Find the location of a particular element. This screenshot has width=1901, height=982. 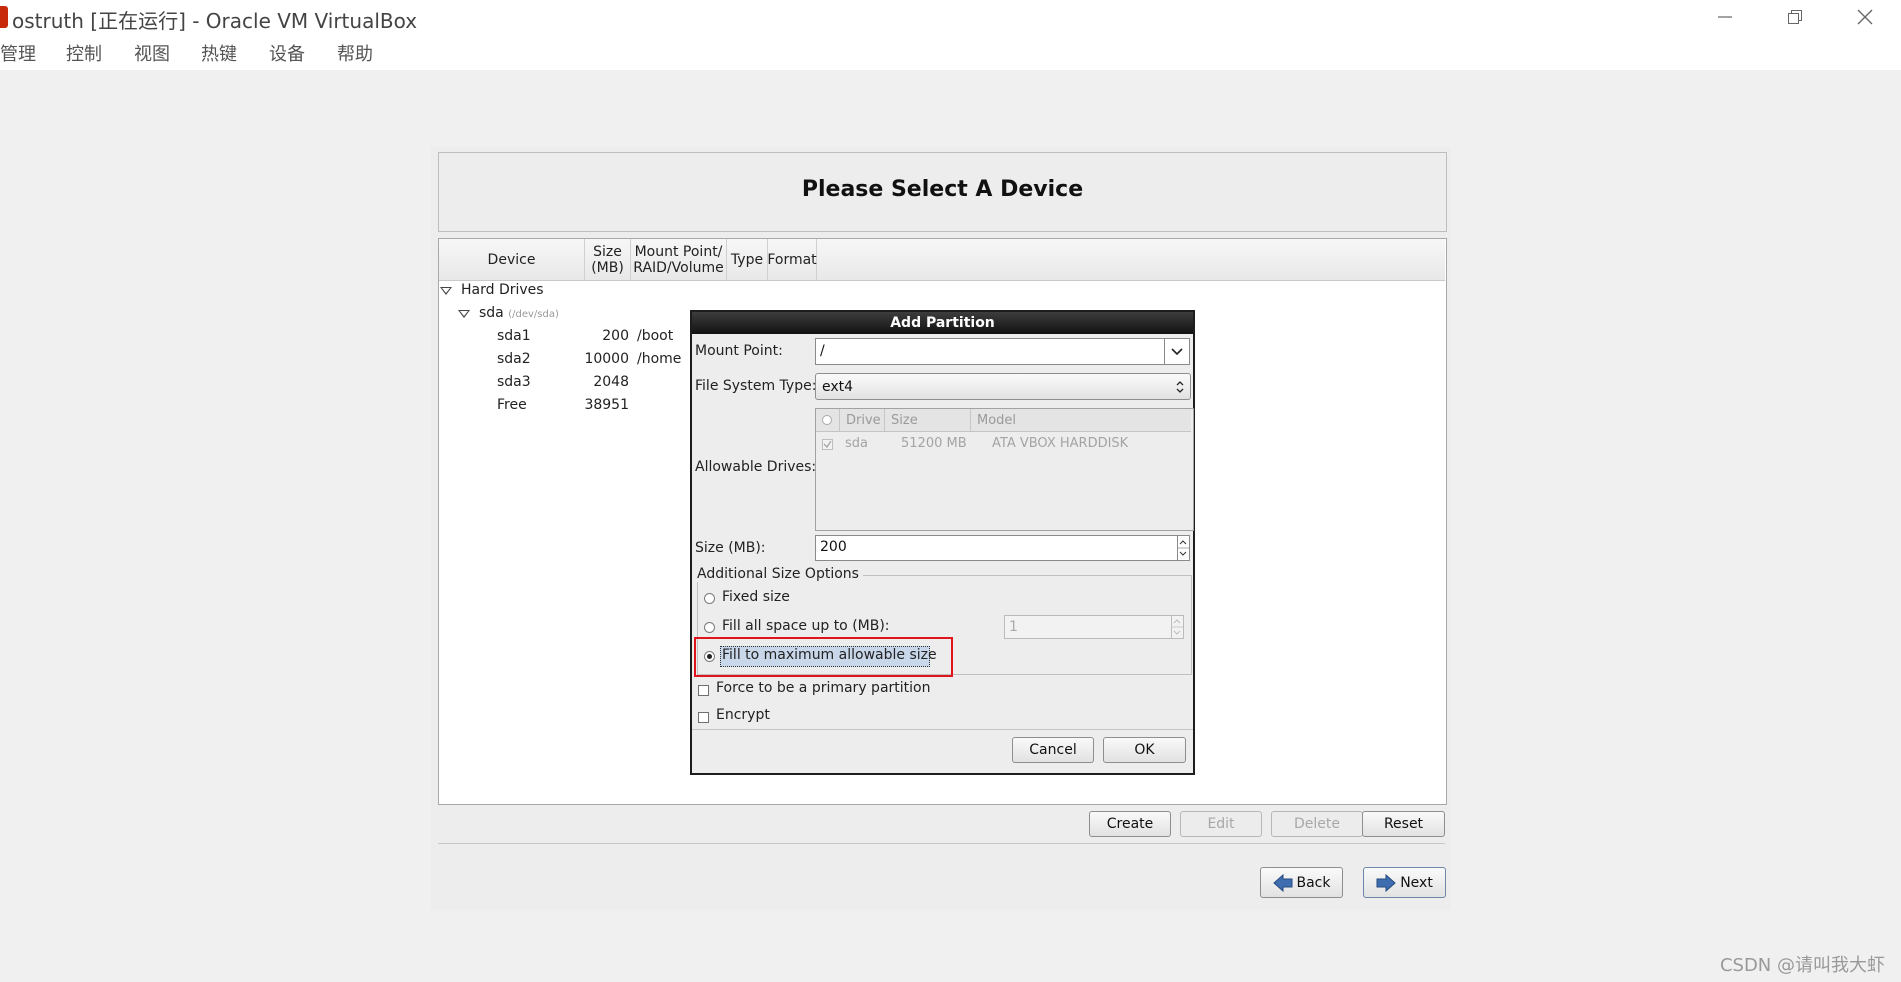

fs-type-label: File System Type: is located at coordinates (756, 386).